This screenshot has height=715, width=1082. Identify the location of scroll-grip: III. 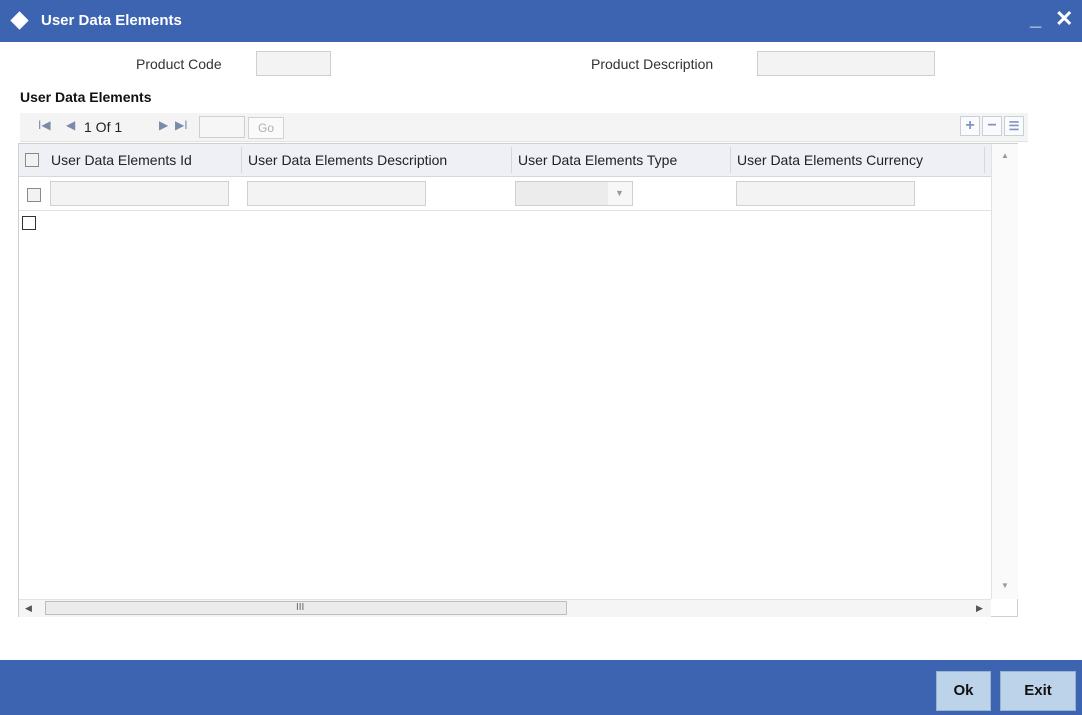
(300, 607).